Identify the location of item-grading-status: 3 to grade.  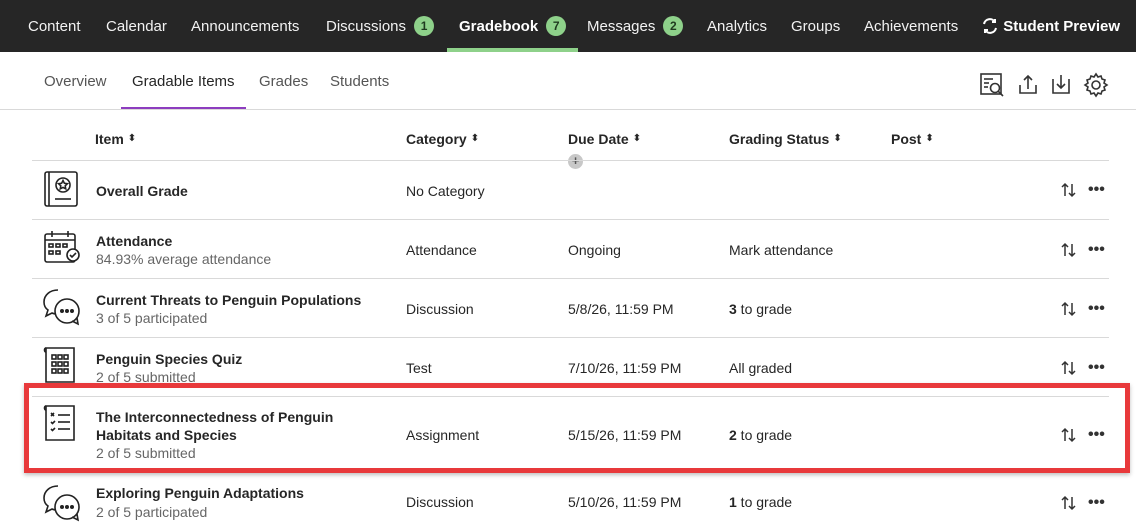
(760, 309).